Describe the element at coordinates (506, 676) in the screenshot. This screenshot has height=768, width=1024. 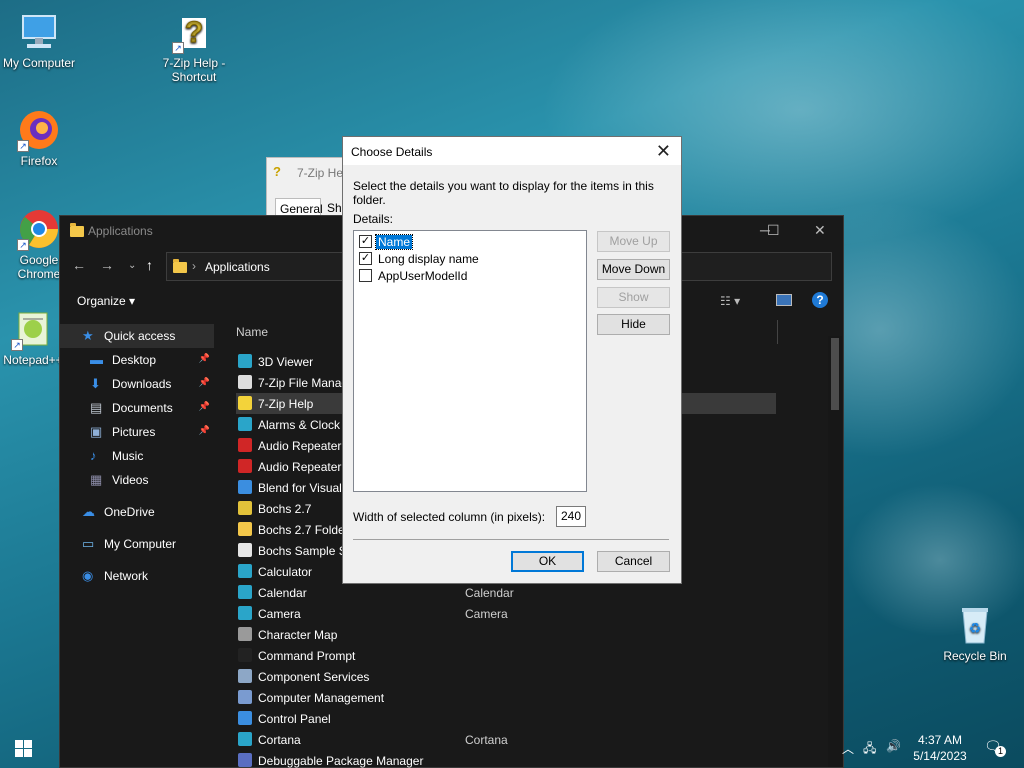
I see `list-item: Component Services` at that location.